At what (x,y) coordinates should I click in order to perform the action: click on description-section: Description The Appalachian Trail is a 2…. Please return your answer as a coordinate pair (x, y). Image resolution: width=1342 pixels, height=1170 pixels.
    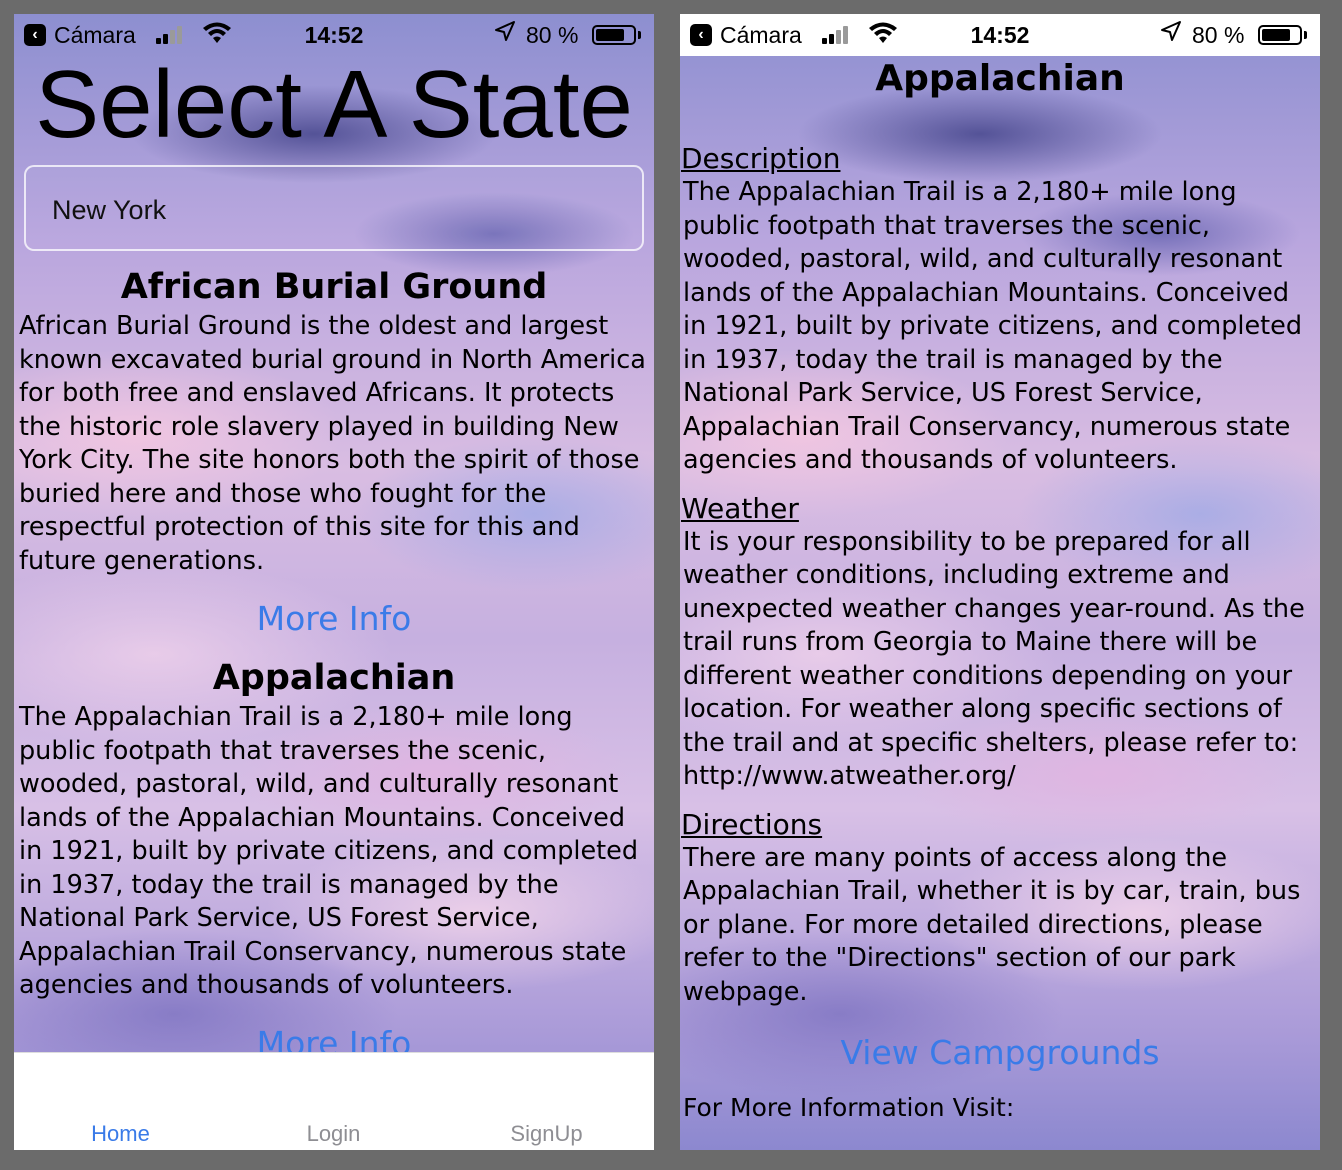
    Looking at the image, I should click on (1000, 310).